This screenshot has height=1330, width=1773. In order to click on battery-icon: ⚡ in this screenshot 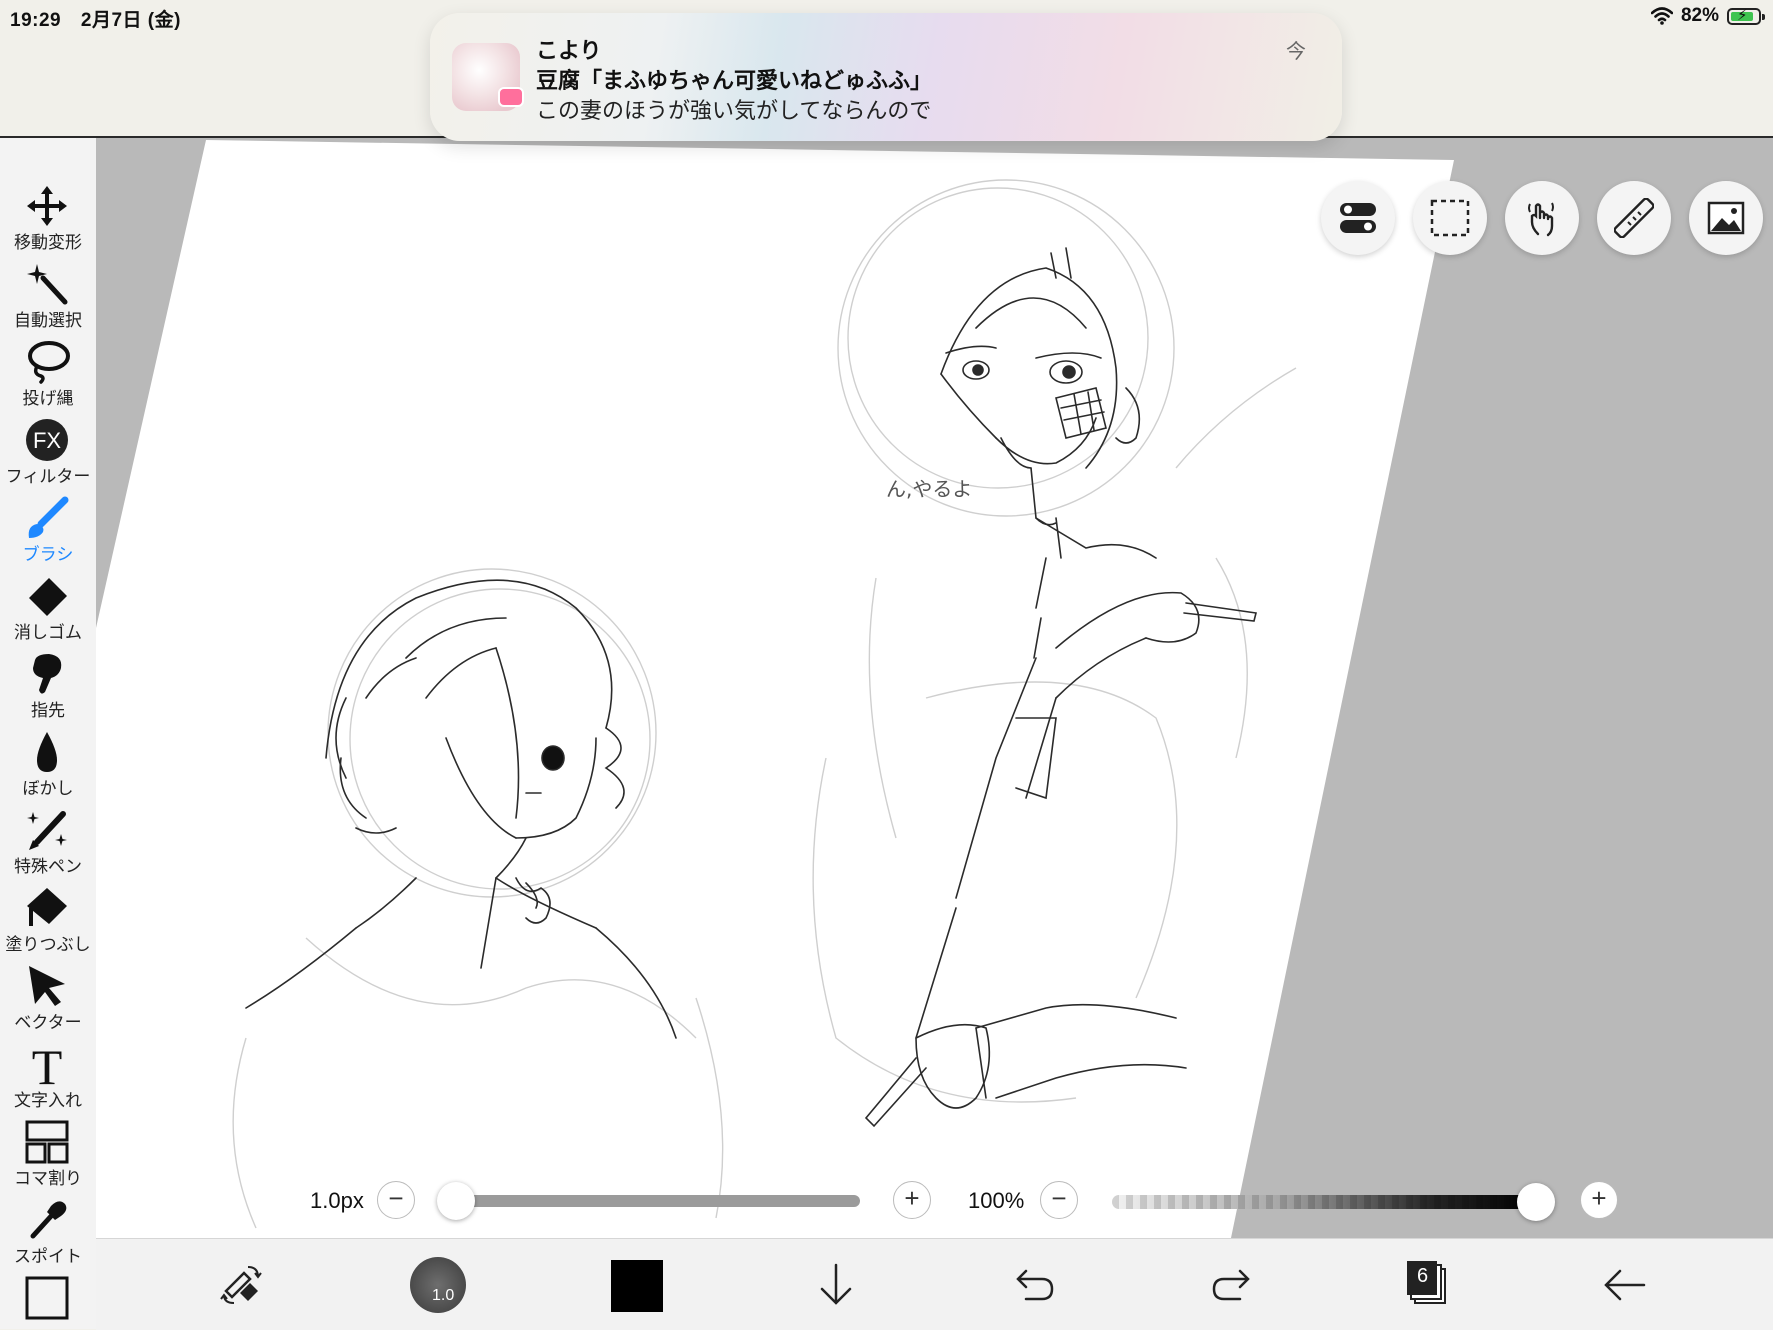, I will do `click(1746, 16)`.